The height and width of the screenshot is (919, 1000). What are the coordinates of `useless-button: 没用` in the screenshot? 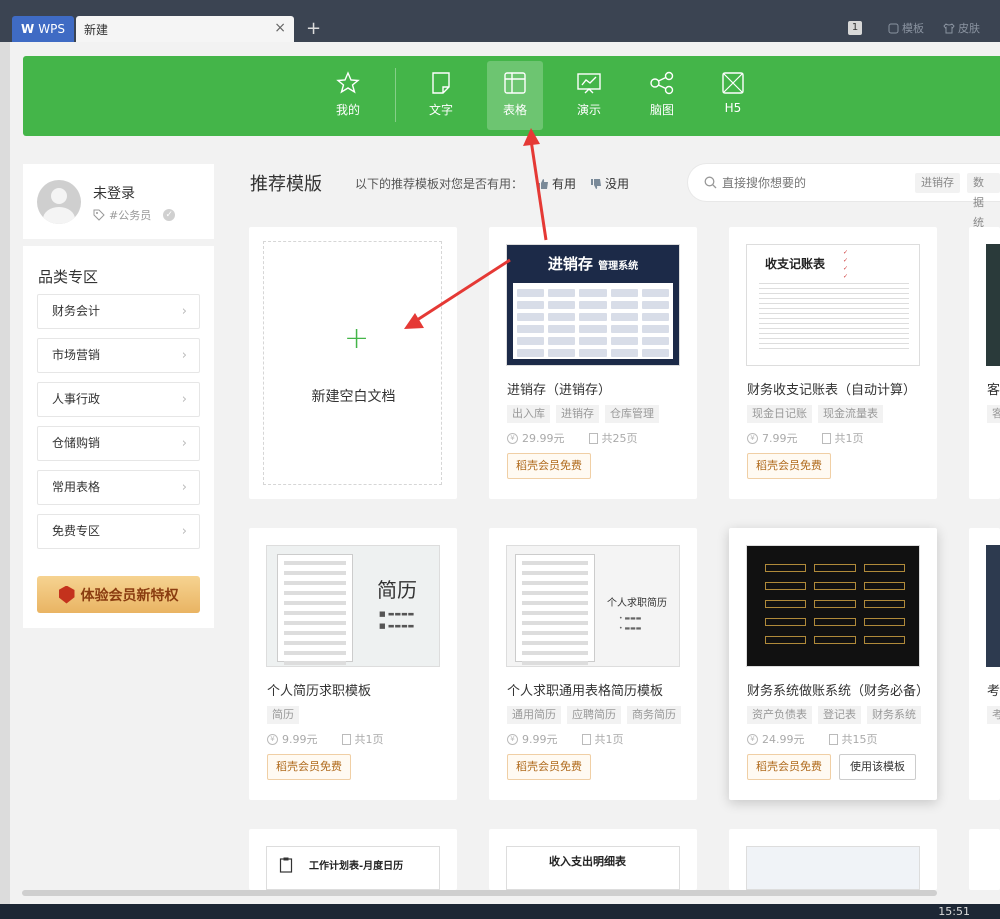 It's located at (609, 183).